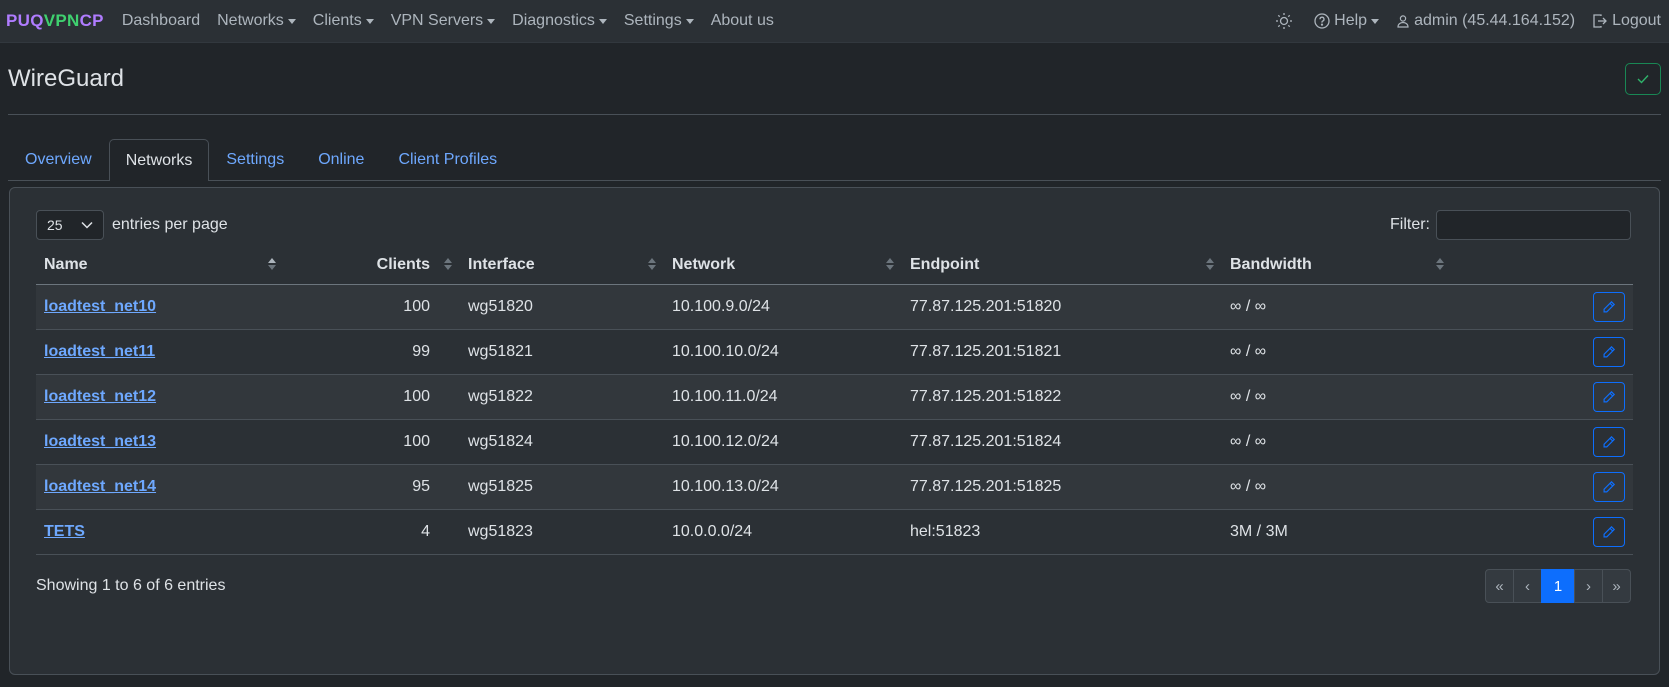  Describe the element at coordinates (160, 265) in the screenshot. I see `column-header-name: Name` at that location.